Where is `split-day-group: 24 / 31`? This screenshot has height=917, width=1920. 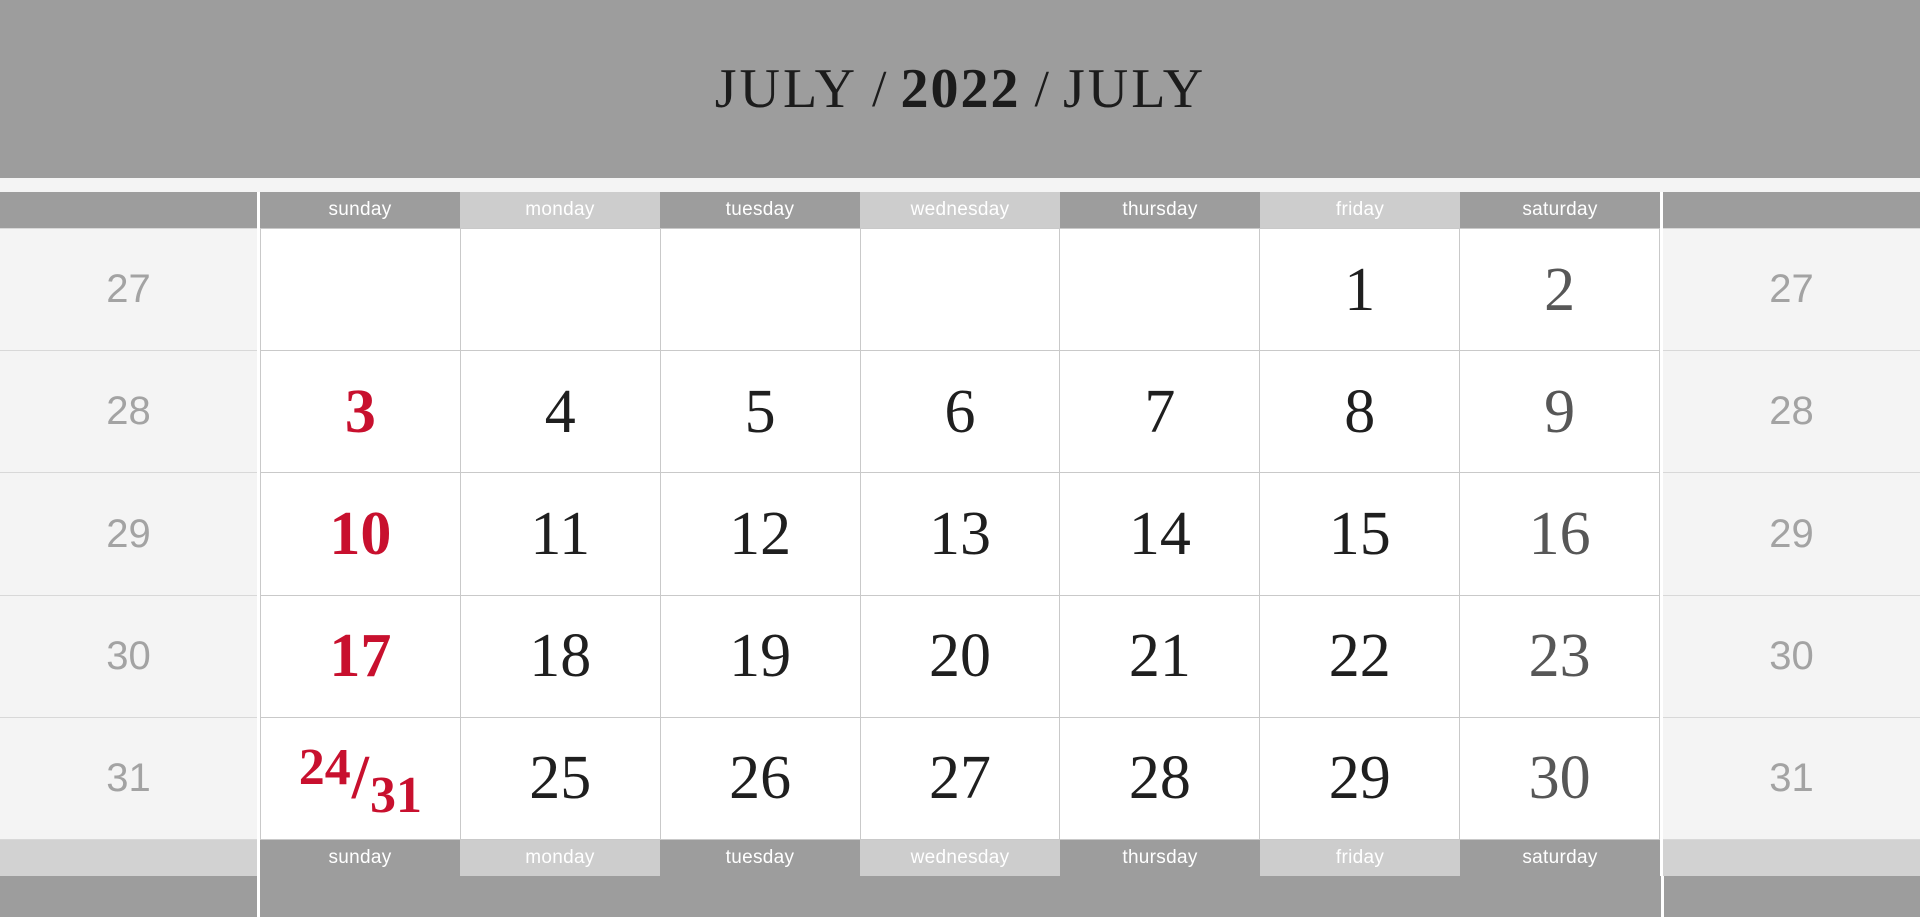
split-day-group: 24 / 31 is located at coordinates (360, 782).